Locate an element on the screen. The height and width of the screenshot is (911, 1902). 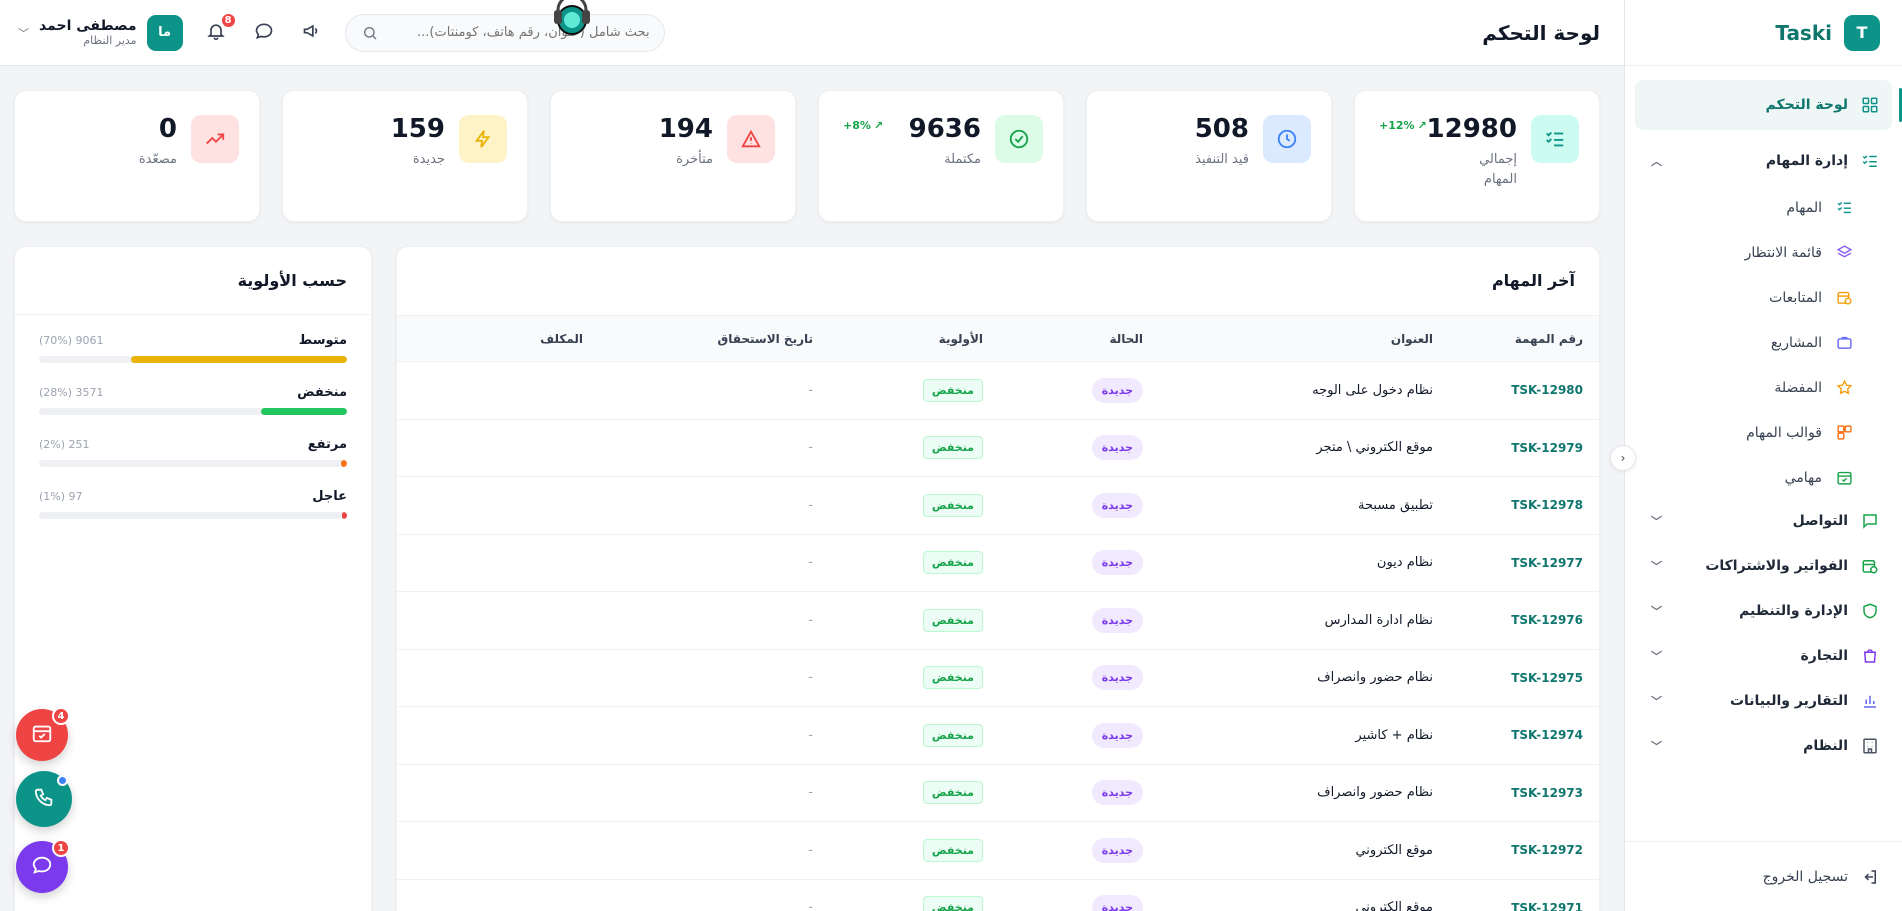
sidebar-item-task-management: إدارة المهام ︿ is located at coordinates (1763, 161).